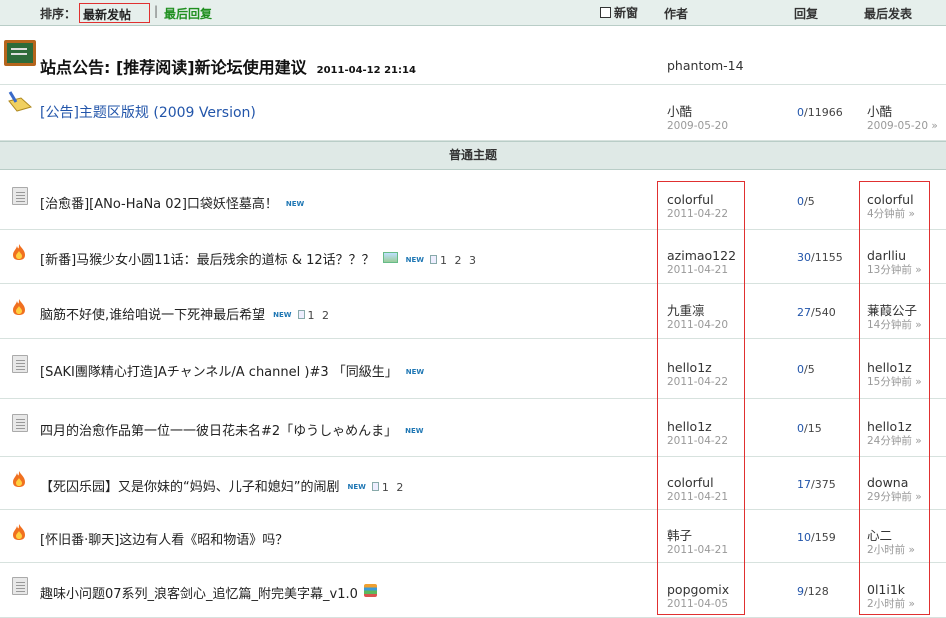 This screenshot has height=618, width=946. I want to click on views-number: /128, so click(816, 591).